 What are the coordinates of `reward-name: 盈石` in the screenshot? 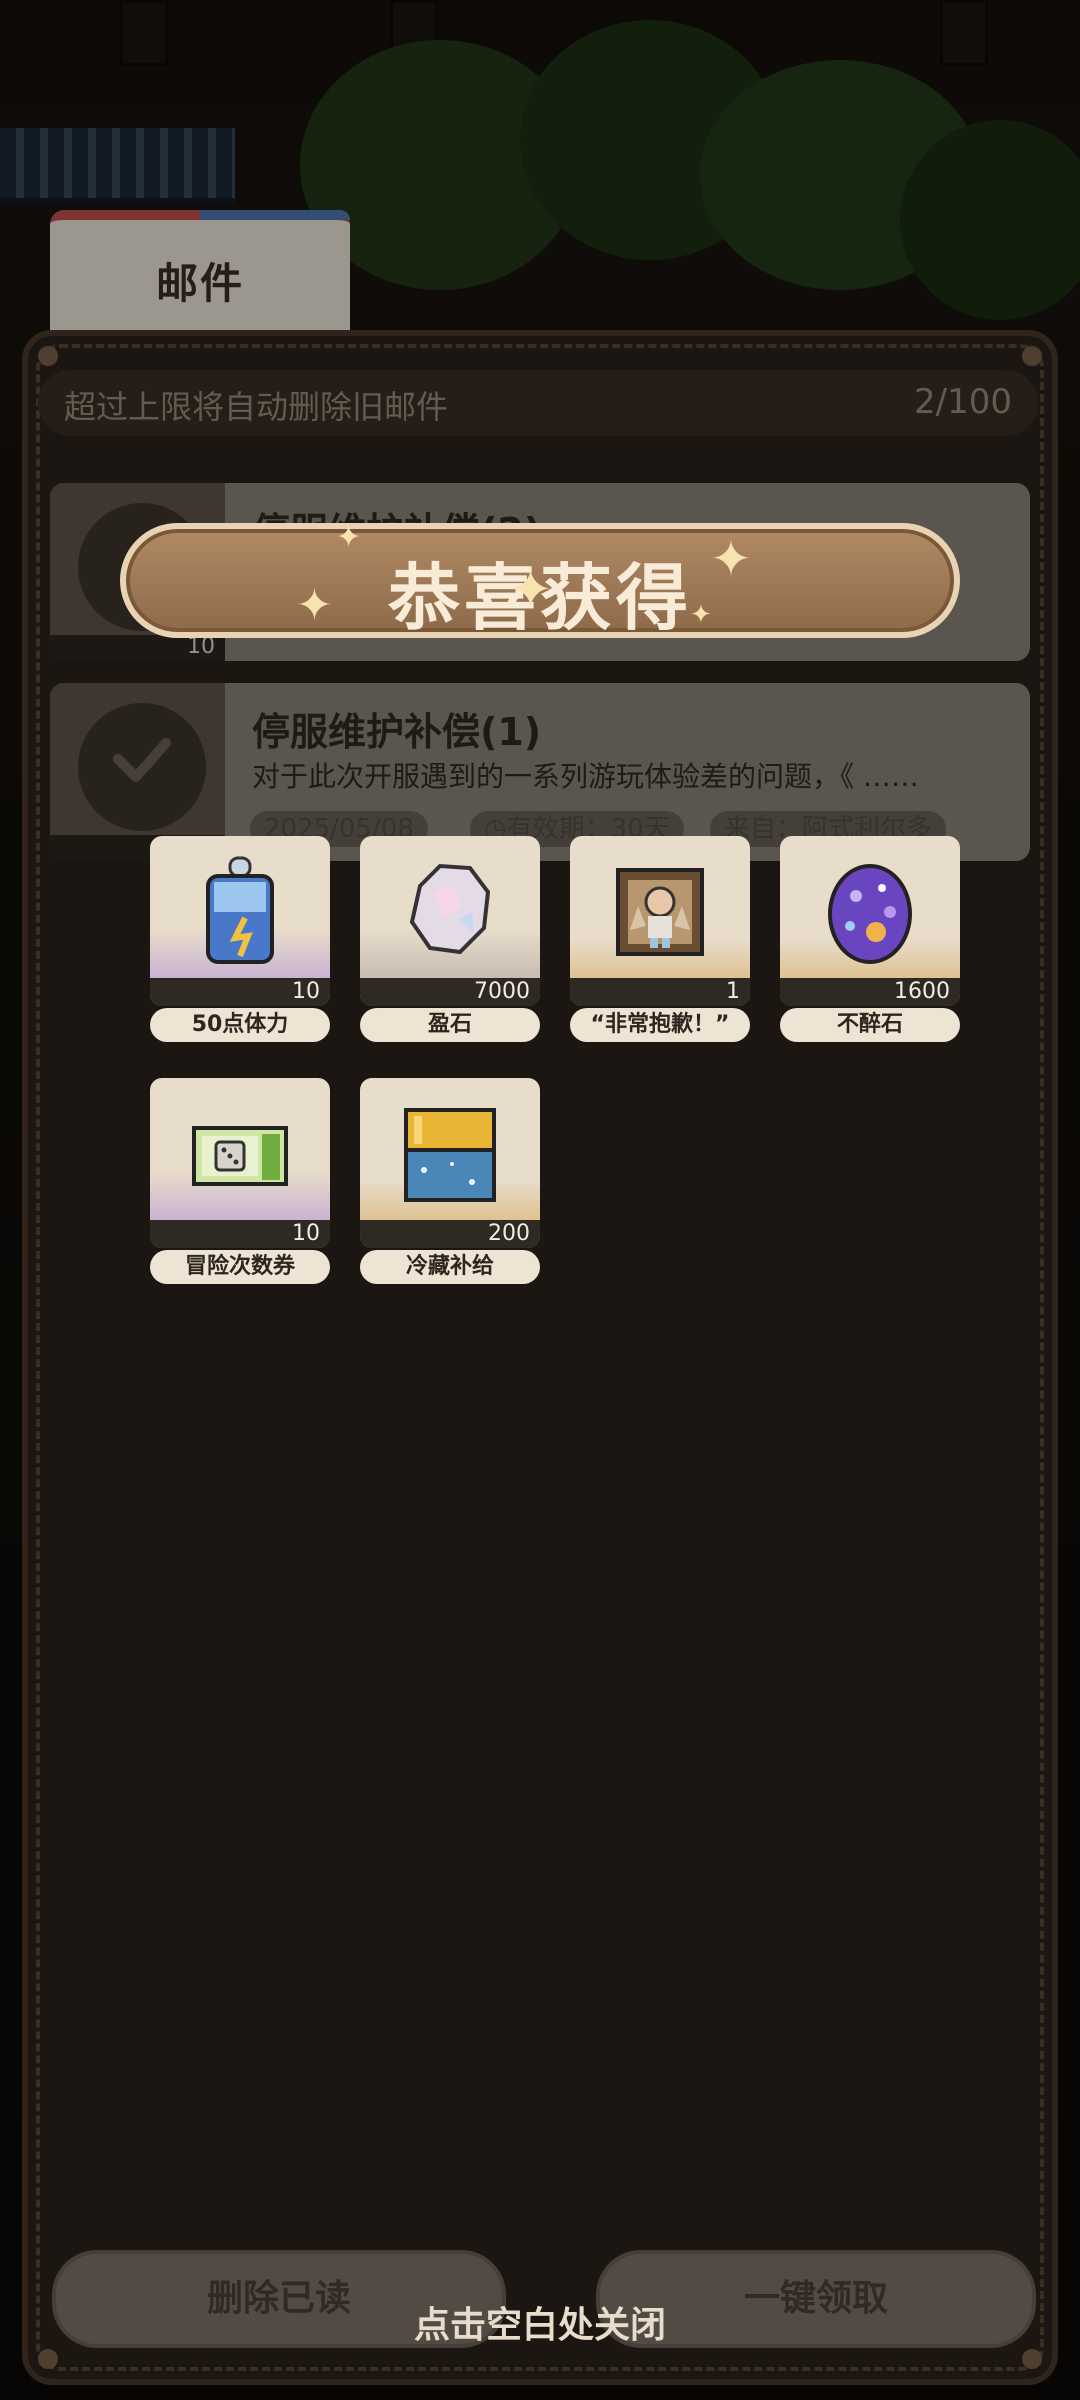 It's located at (450, 1025).